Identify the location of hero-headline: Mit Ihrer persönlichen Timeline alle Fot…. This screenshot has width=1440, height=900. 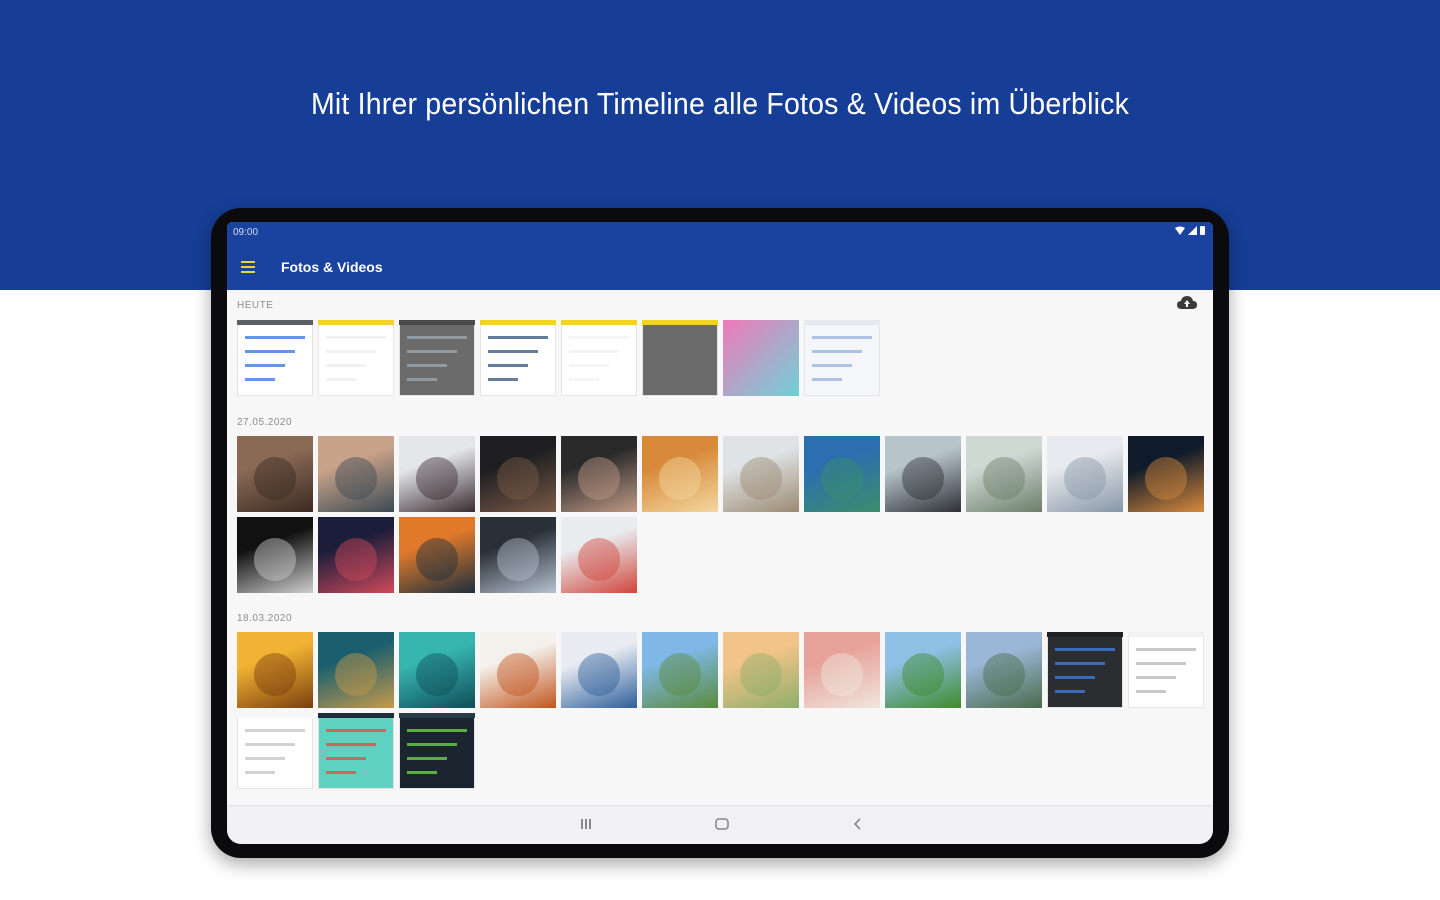
(720, 103).